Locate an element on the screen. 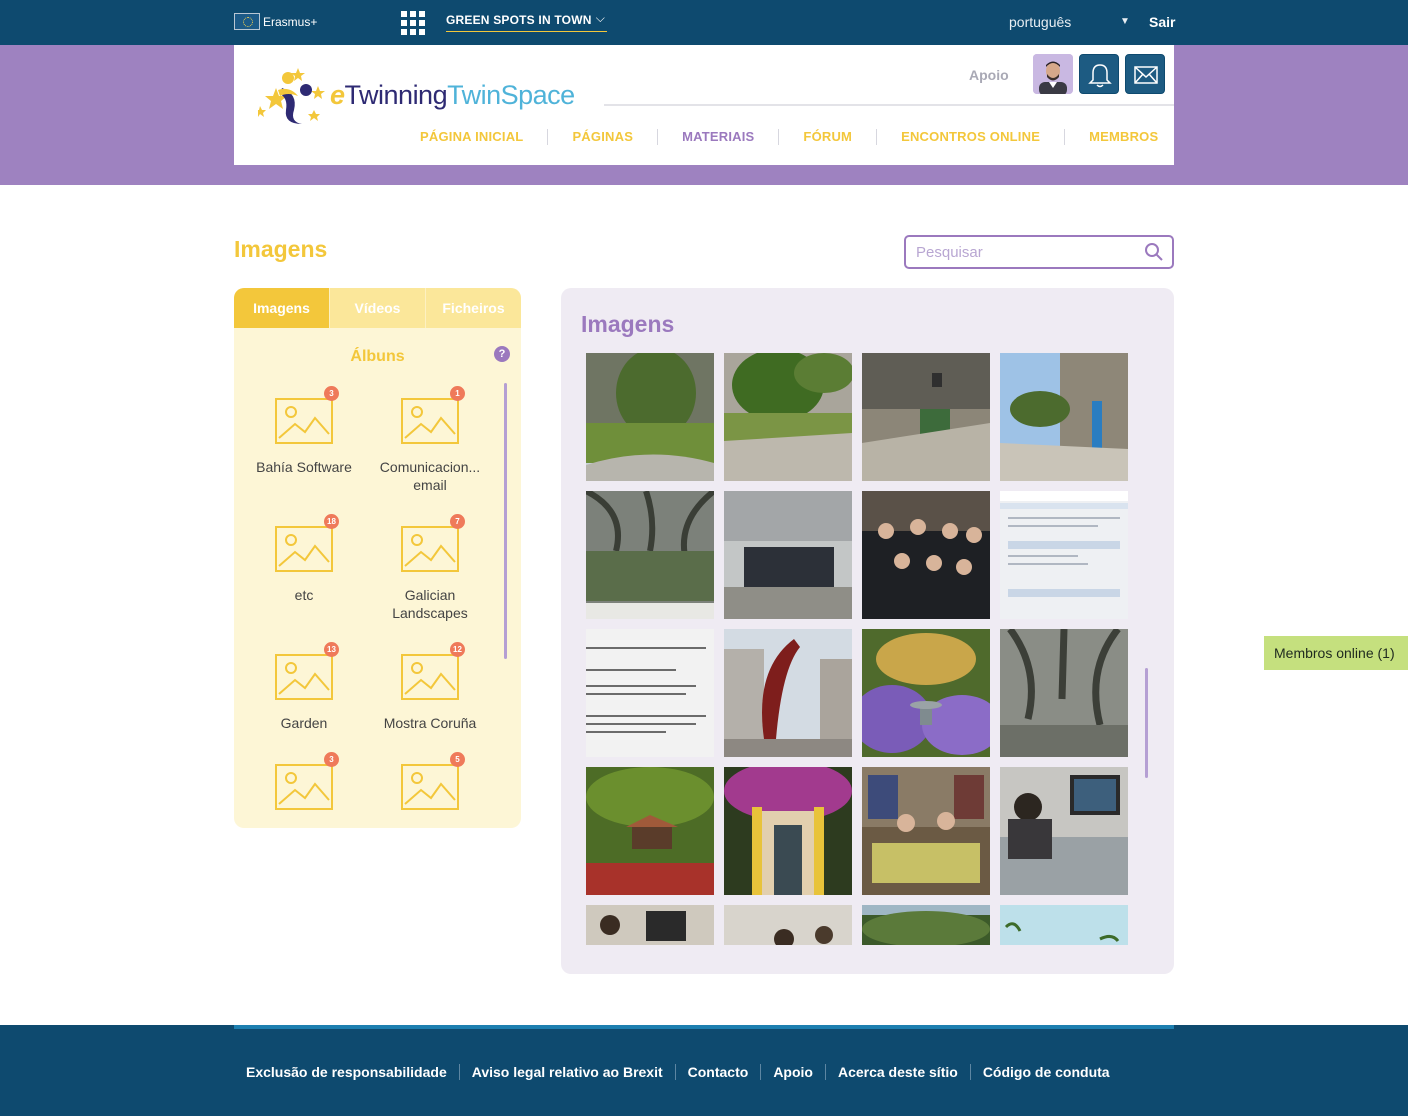 This screenshot has width=1408, height=1116. album-count-badge: 7 is located at coordinates (457, 521).